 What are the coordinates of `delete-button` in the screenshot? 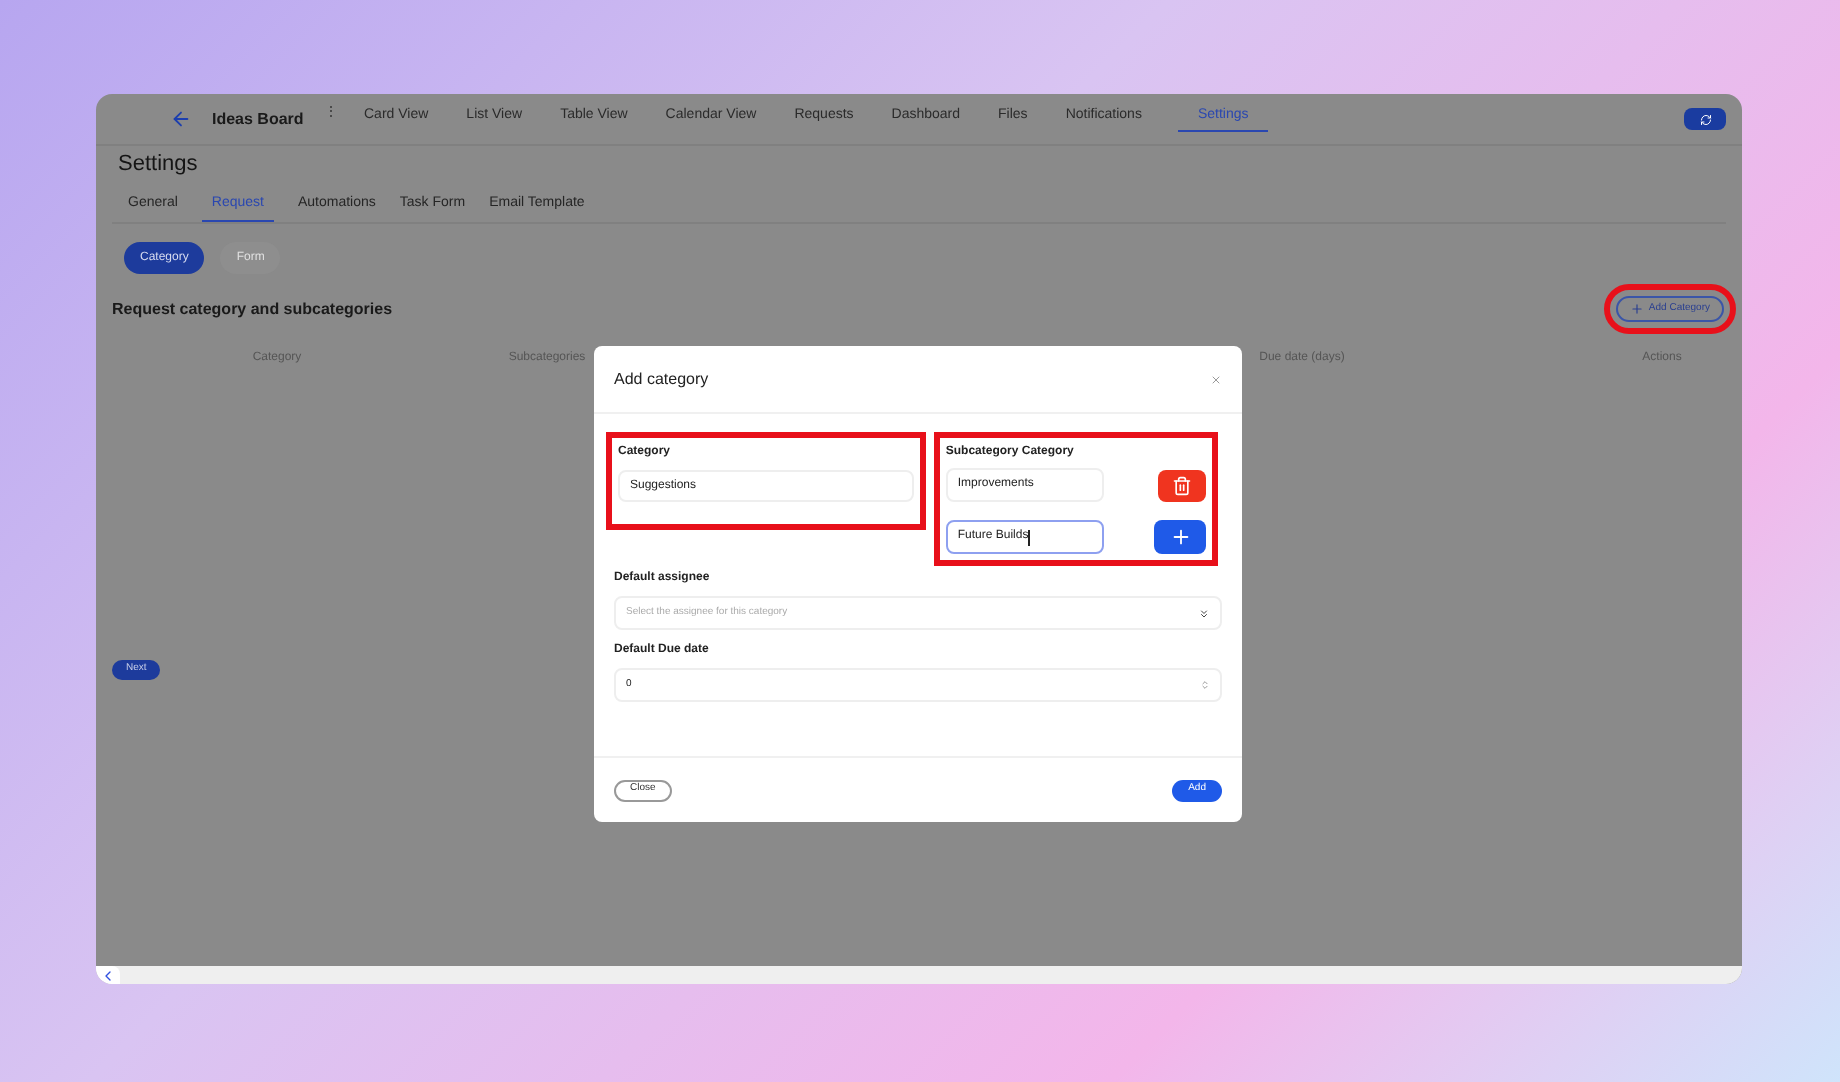 It's located at (1182, 485).